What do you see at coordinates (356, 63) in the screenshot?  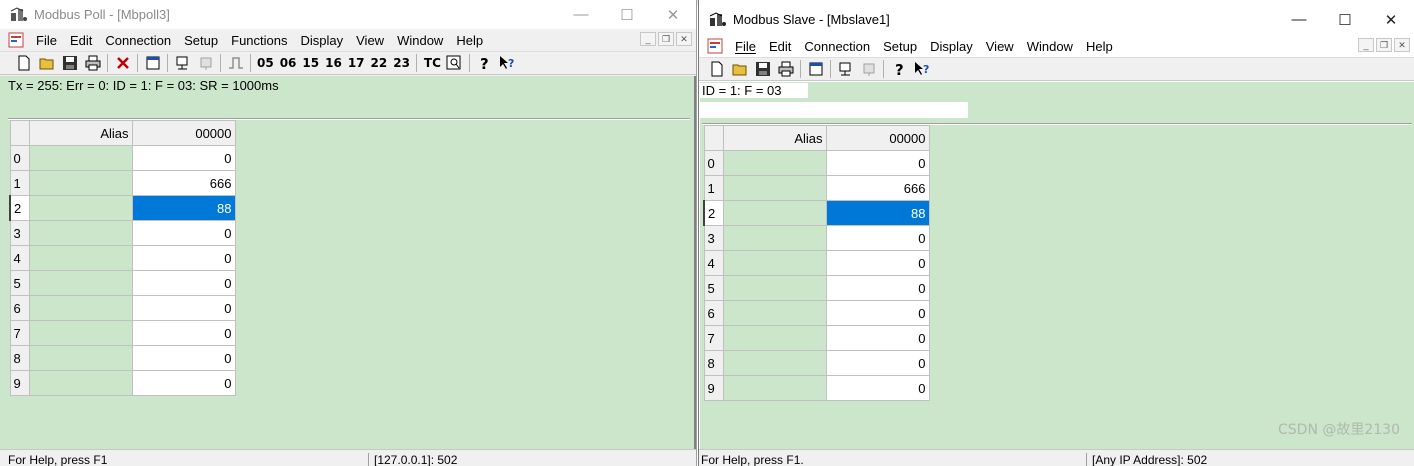 I see `function-17-button: 17` at bounding box center [356, 63].